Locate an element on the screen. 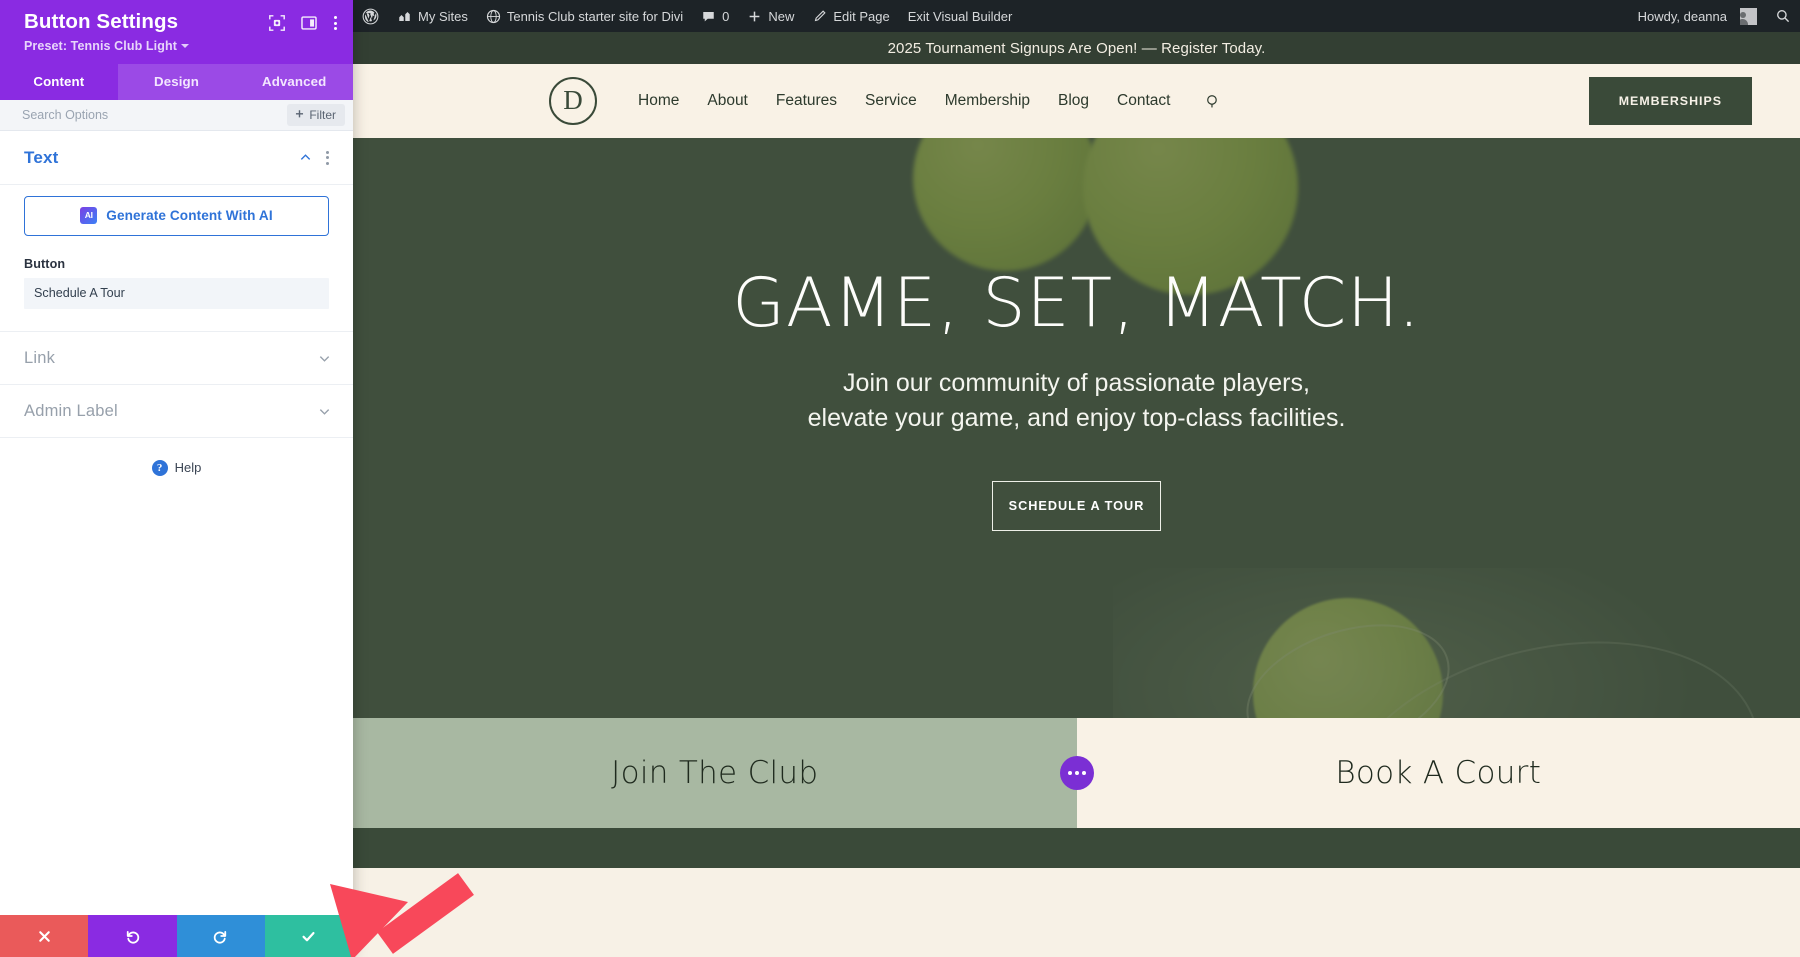 The width and height of the screenshot is (1800, 957). layout-panel-icon is located at coordinates (309, 23).